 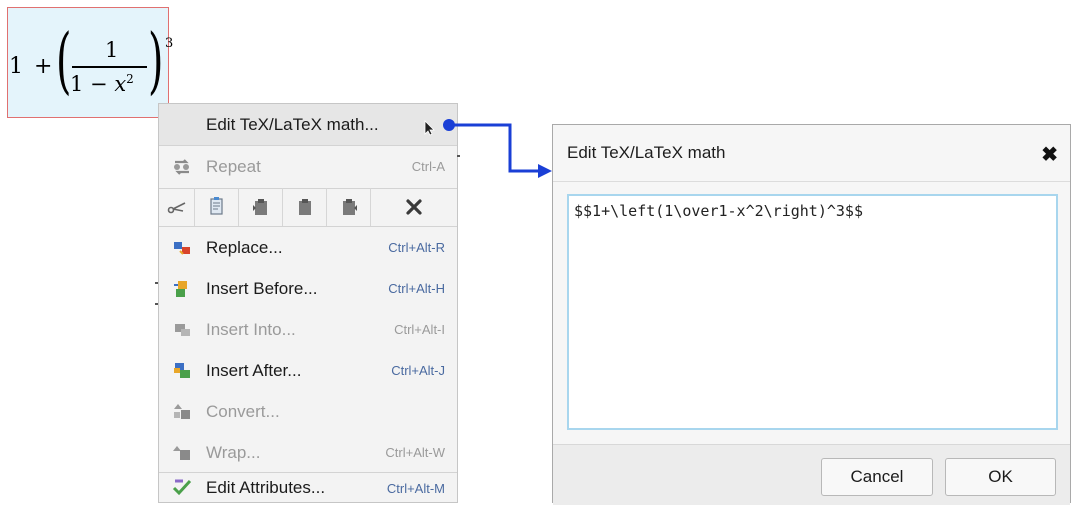 I want to click on dialog-title: Edit TeX/LaTeX math, so click(x=646, y=152).